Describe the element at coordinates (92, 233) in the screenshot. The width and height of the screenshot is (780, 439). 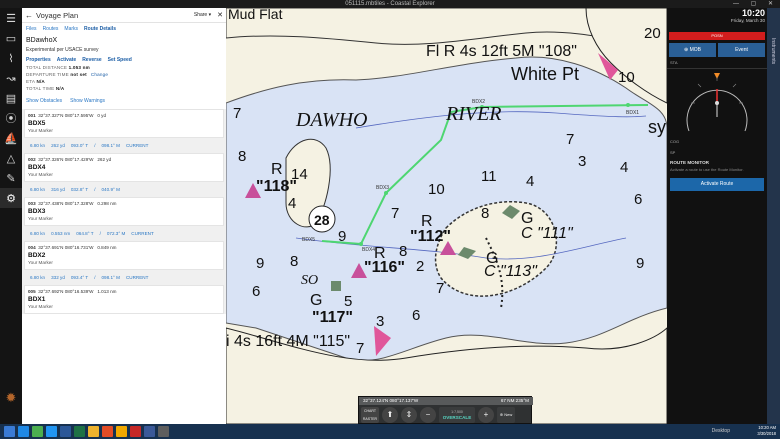
I see `leg-info: 6.80 kn 0.553 nm 064.8° T/072.3° M CURRENT` at that location.